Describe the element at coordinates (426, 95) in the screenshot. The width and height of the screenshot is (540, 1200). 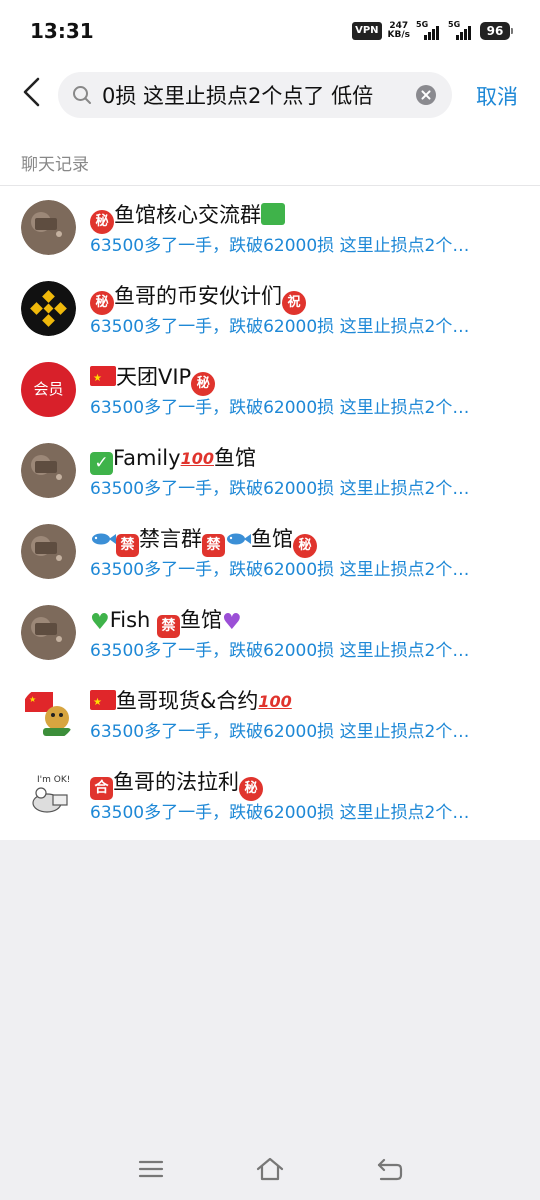
I see `clear-search-icon` at that location.